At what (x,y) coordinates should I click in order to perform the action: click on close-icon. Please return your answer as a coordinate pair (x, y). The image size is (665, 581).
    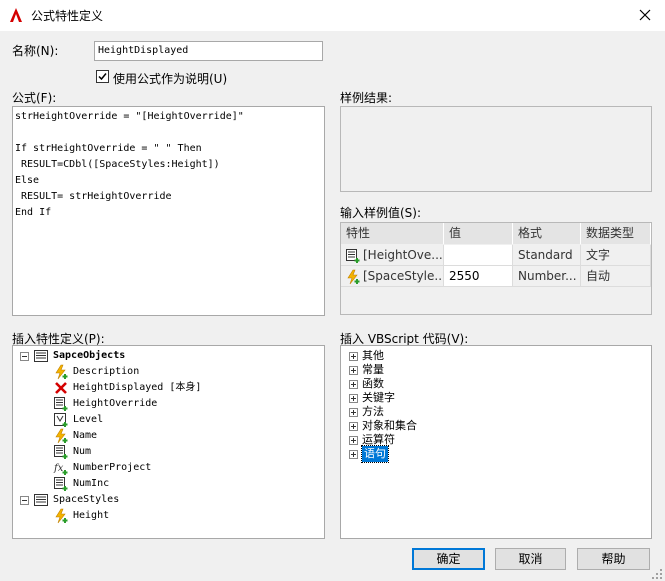
    Looking at the image, I should click on (645, 15).